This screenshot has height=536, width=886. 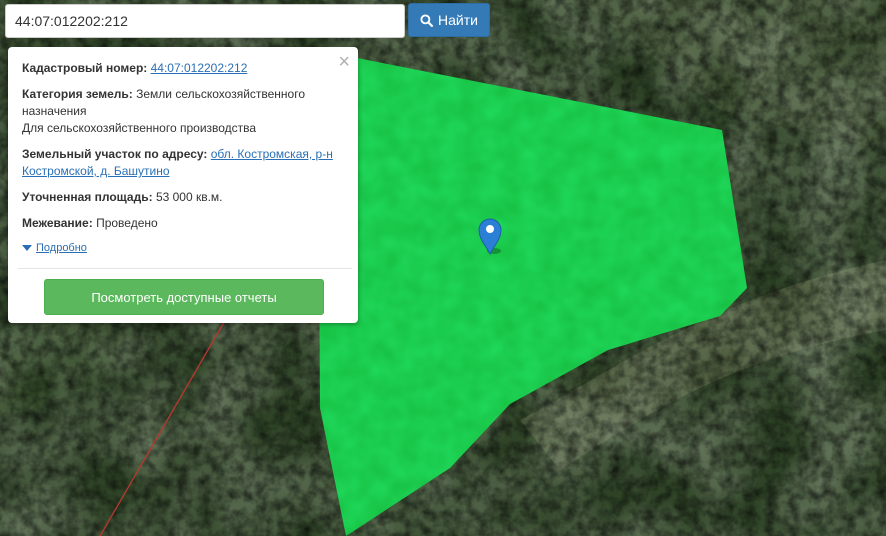 What do you see at coordinates (96, 171) in the screenshot?
I see `address-link-cont: Костромской, д. Башутино` at bounding box center [96, 171].